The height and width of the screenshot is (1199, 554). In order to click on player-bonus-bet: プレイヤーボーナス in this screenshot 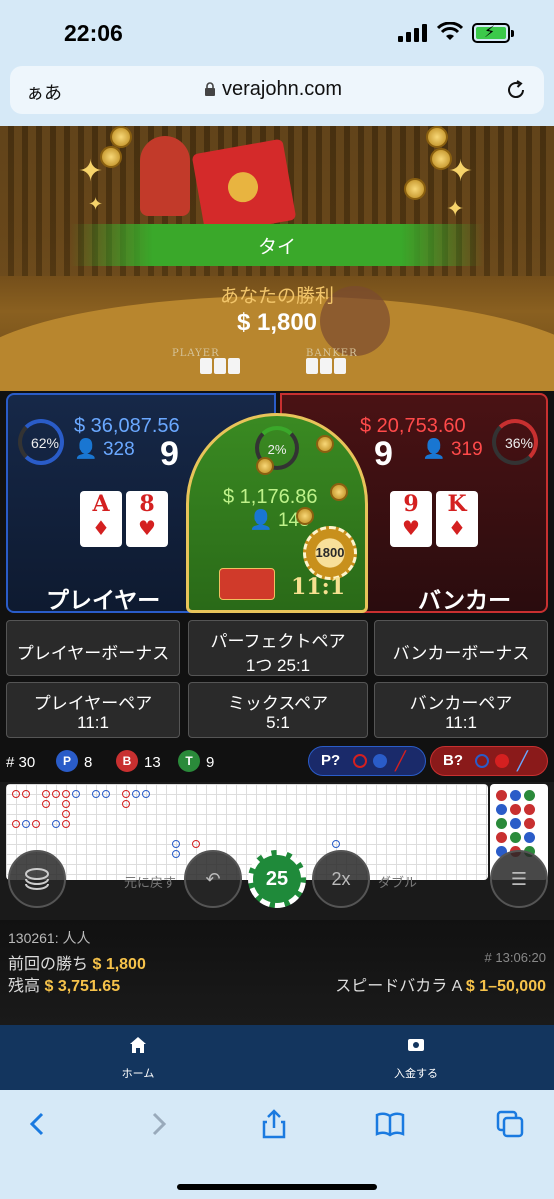, I will do `click(93, 648)`.